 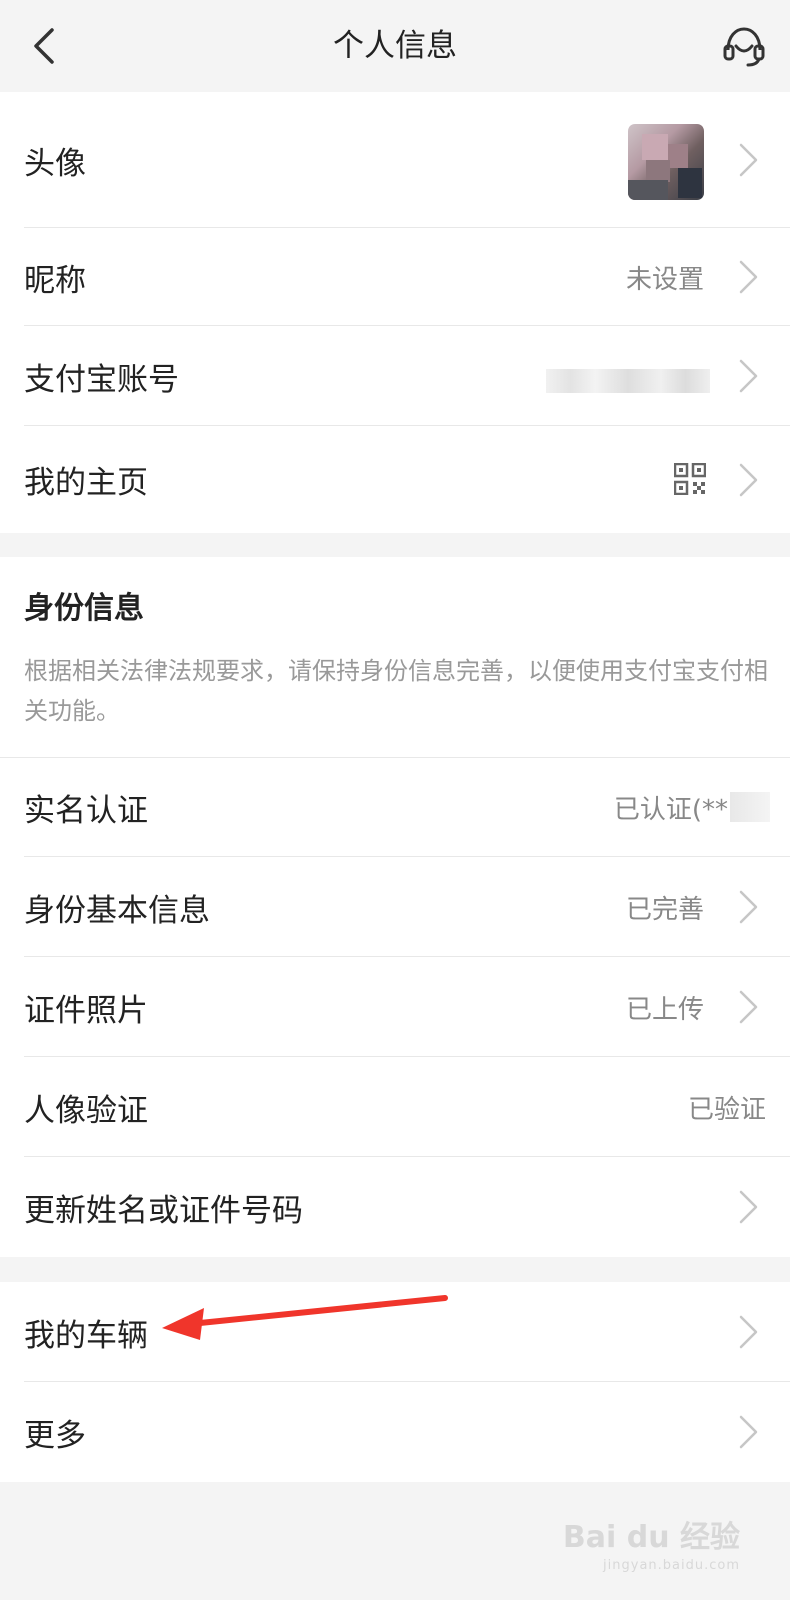 I want to click on face-verify-row: 人像验证 已验证, so click(x=395, y=1107).